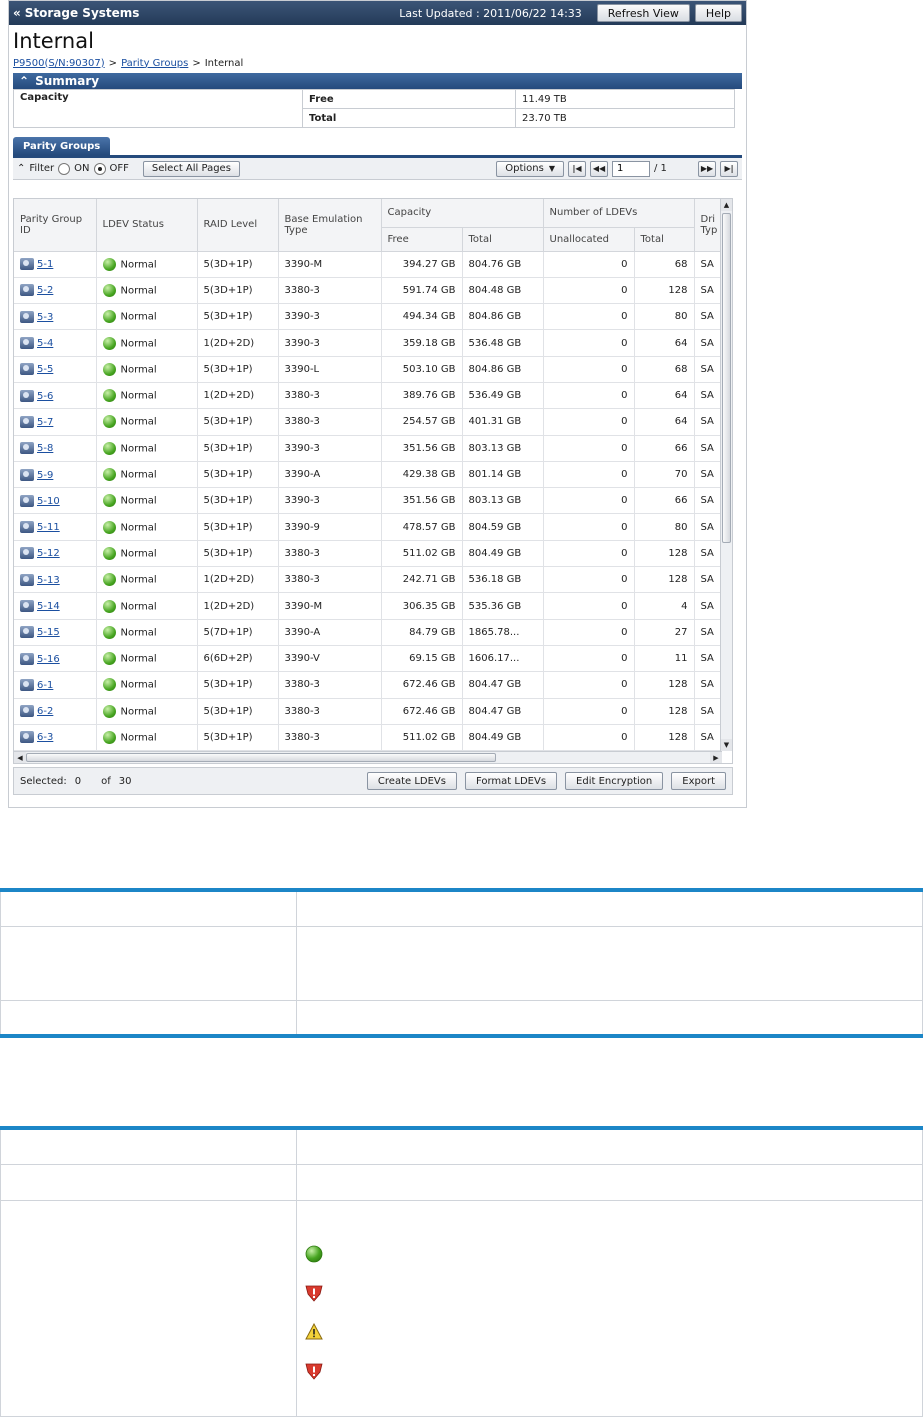  What do you see at coordinates (48, 580) in the screenshot?
I see `pg-id-link: 5-13` at bounding box center [48, 580].